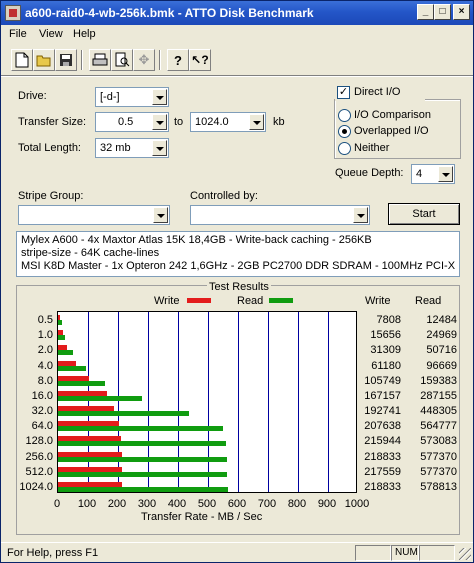 Image resolution: width=474 pixels, height=563 pixels. What do you see at coordinates (382, 426) in the screenshot?
I see `write-value: 207638` at bounding box center [382, 426].